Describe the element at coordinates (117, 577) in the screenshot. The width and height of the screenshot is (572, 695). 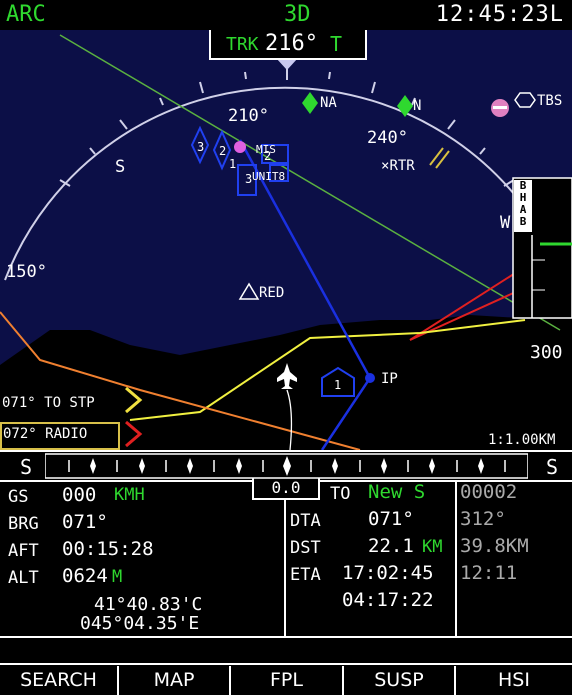
I see `alt-unit: M` at that location.